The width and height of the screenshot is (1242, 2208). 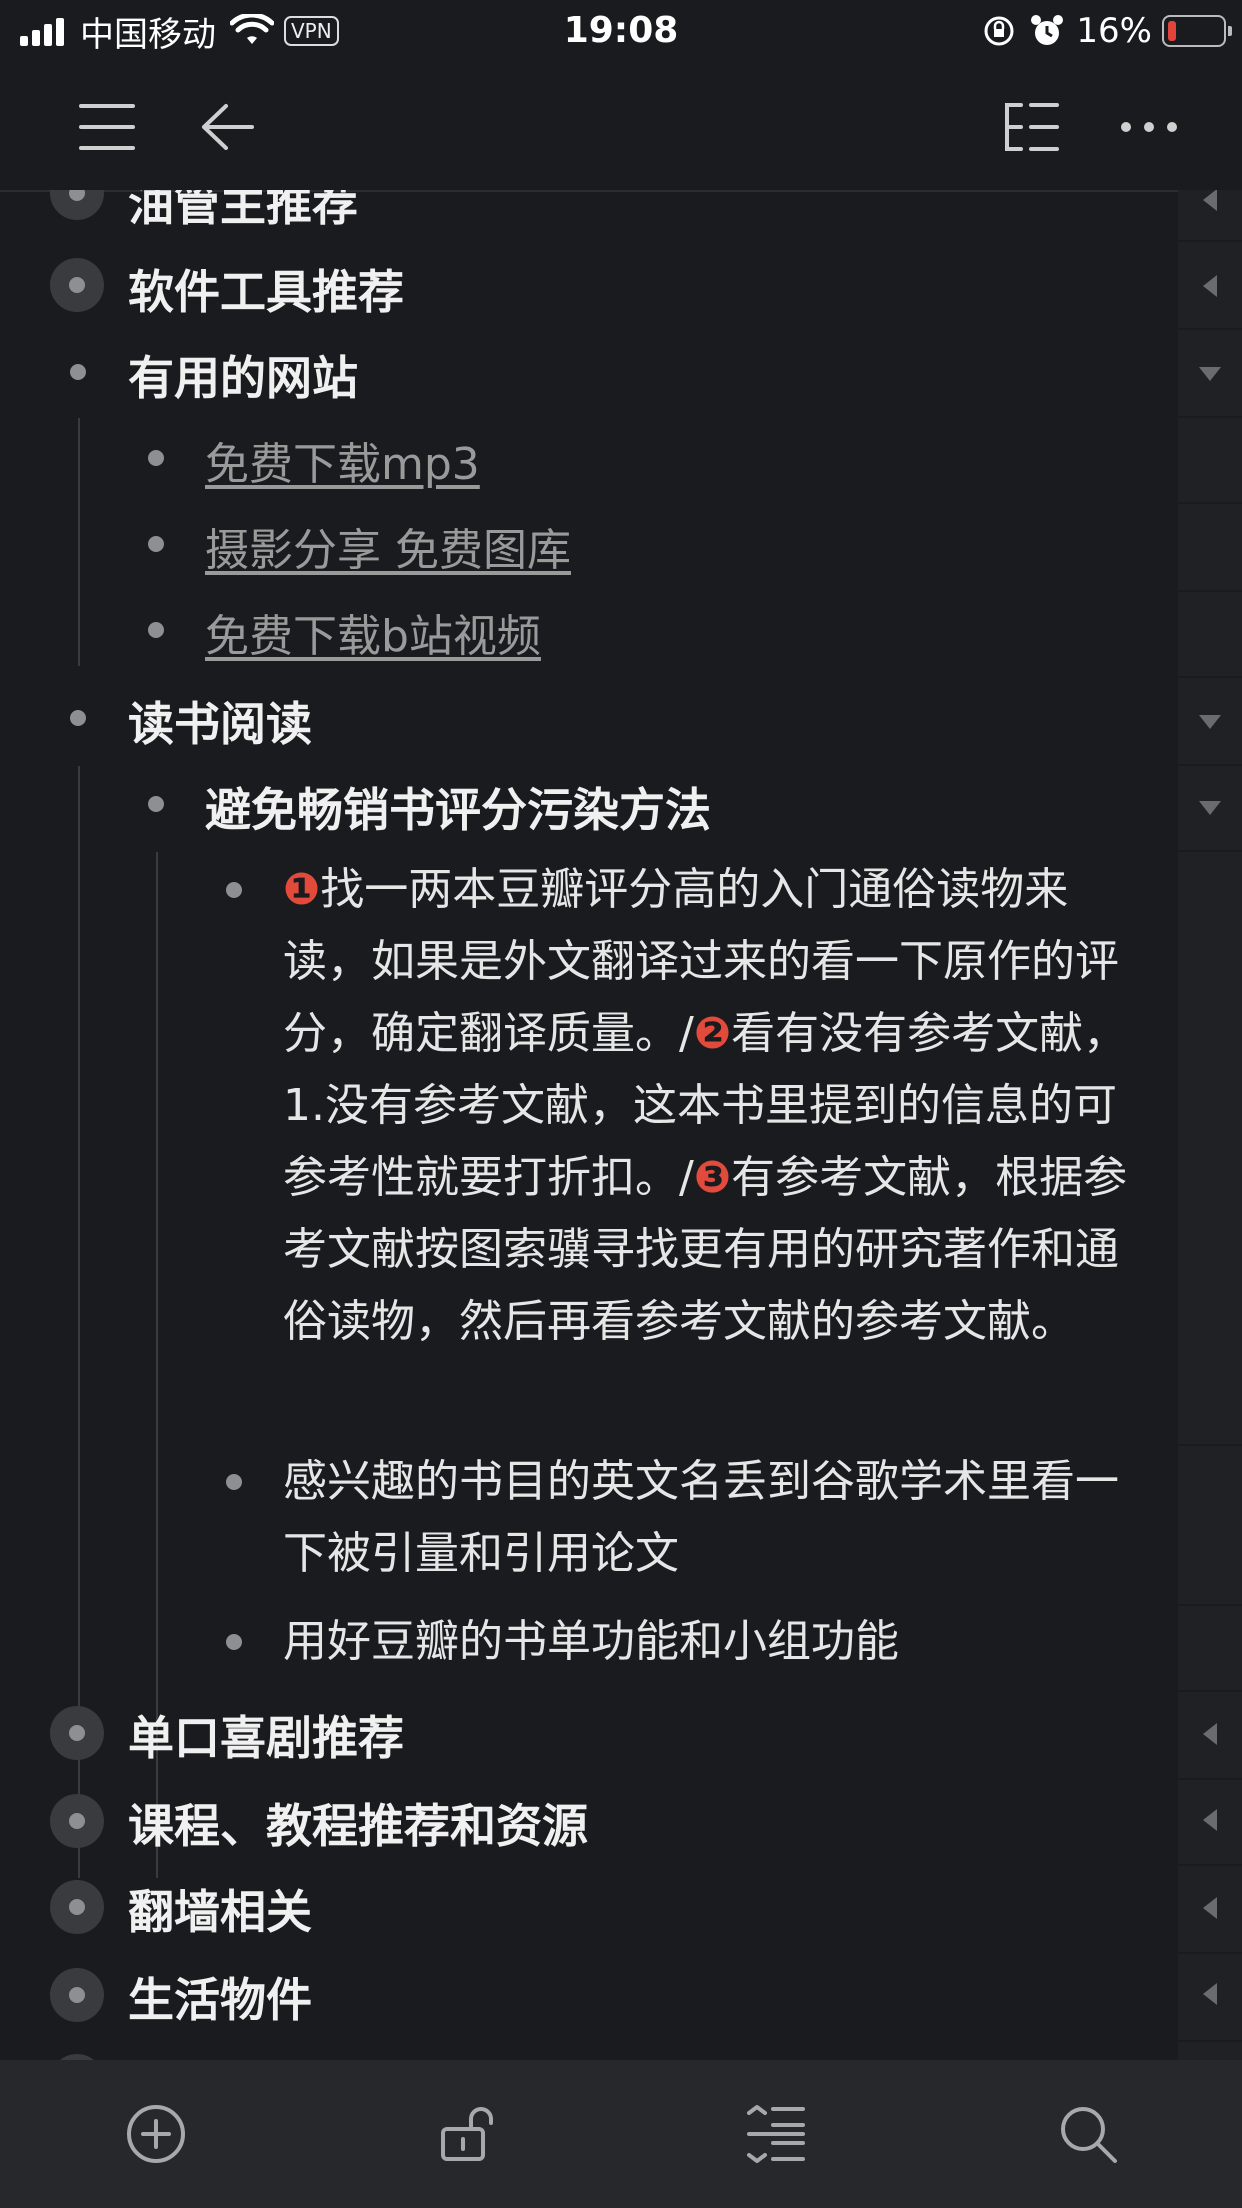 What do you see at coordinates (999, 31) in the screenshot?
I see `rotation-lock-icon` at bounding box center [999, 31].